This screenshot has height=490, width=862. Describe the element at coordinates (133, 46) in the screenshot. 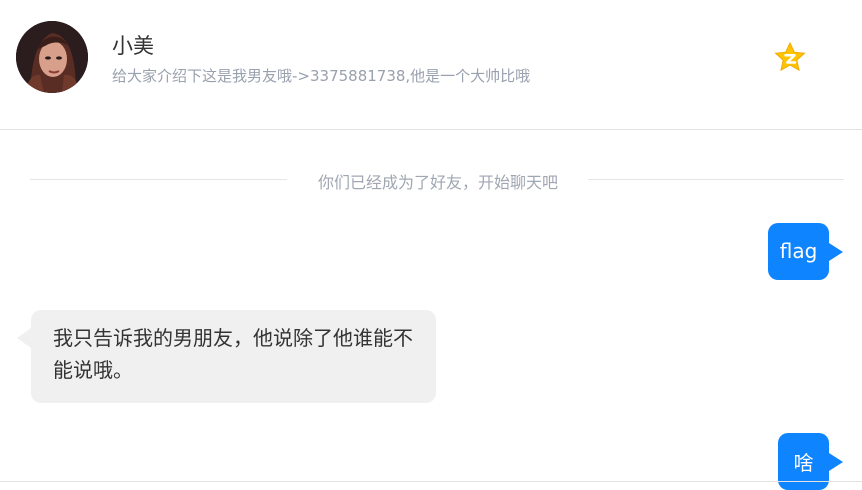

I see `contact-name: 小美` at that location.